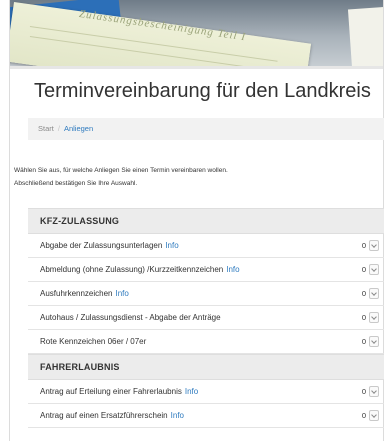  I want to click on banner-document-paper, so click(161, 34).